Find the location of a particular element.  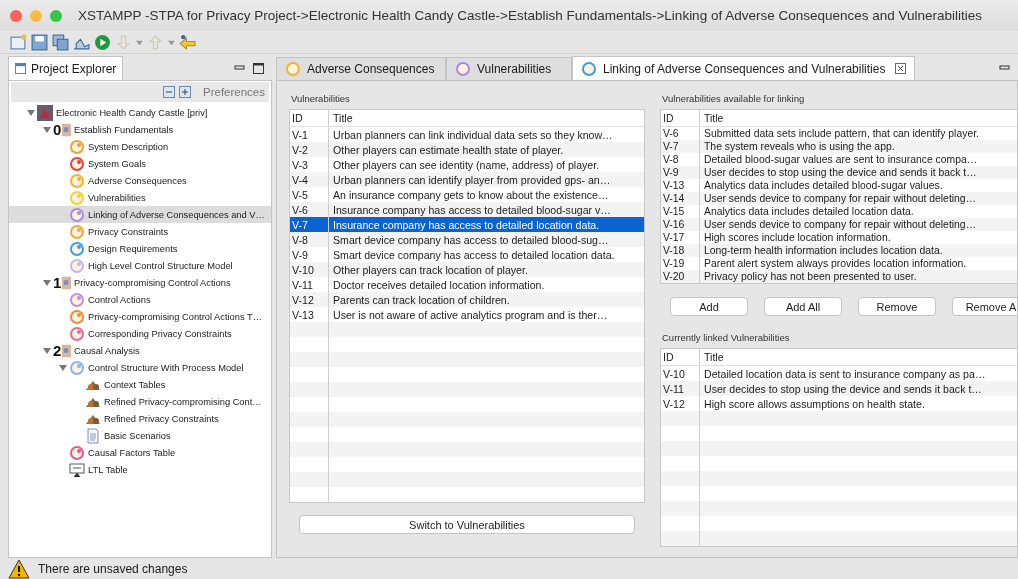

section-label: Vulnerabilities is located at coordinates (321, 98).